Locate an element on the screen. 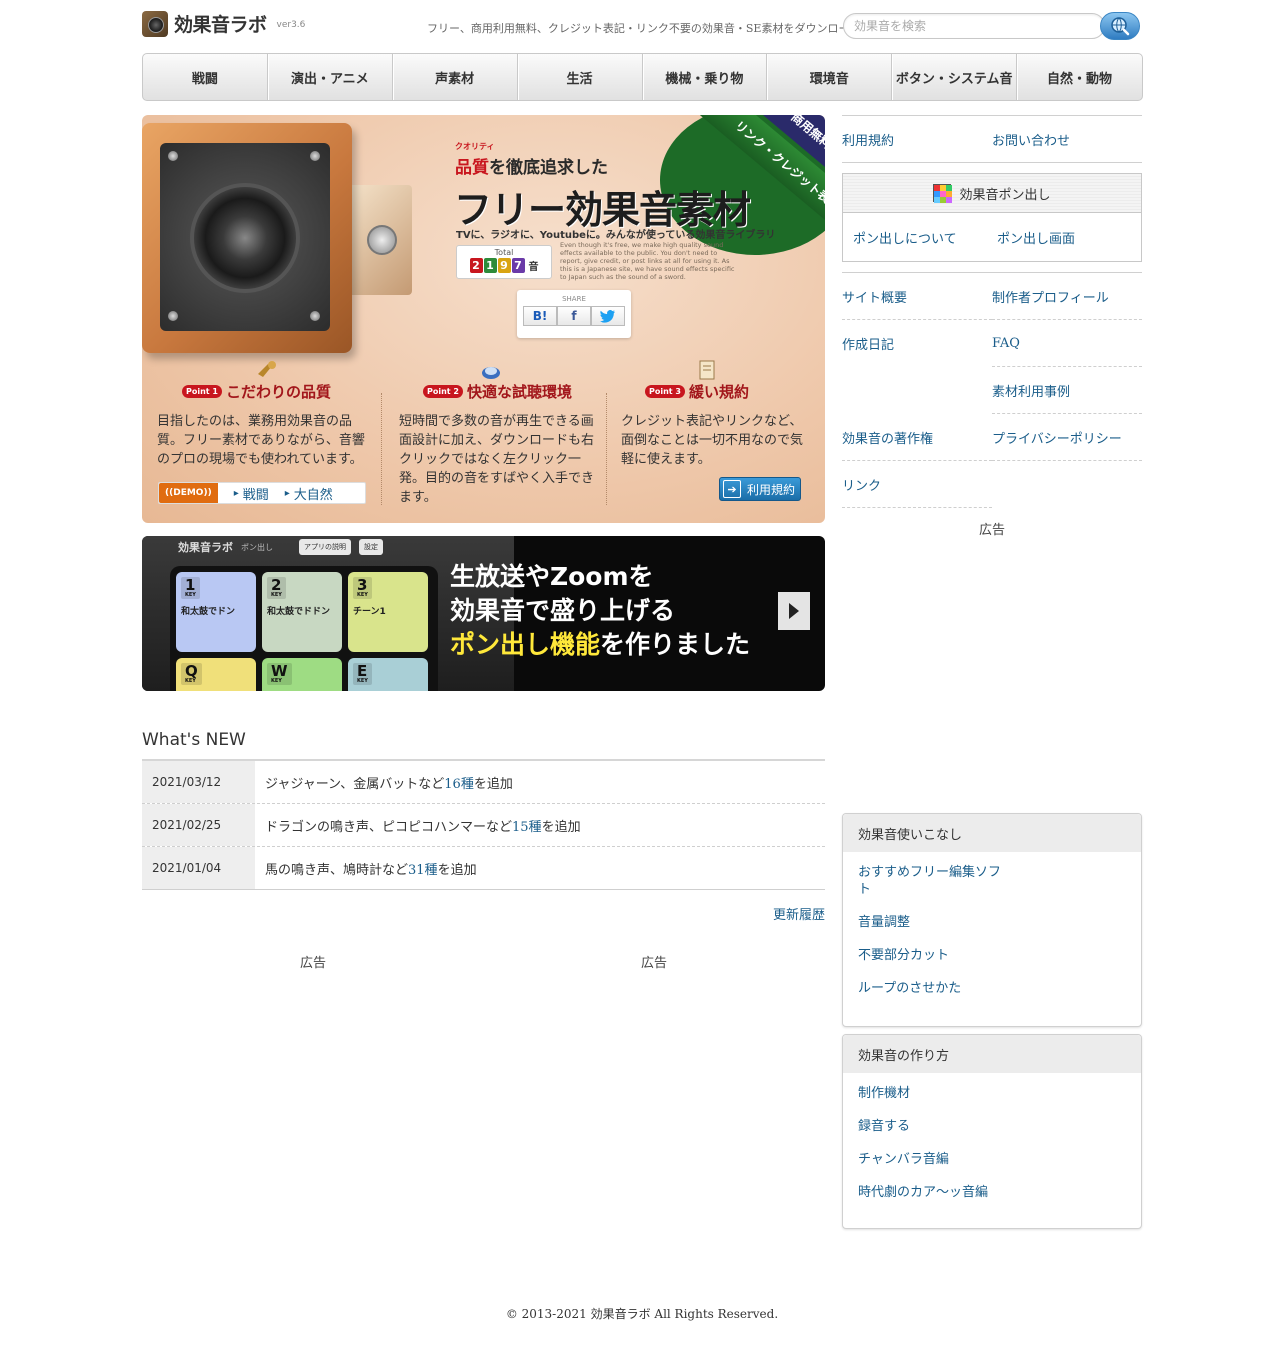 The width and height of the screenshot is (1284, 1356). news-count-link: 16種 is located at coordinates (459, 782).